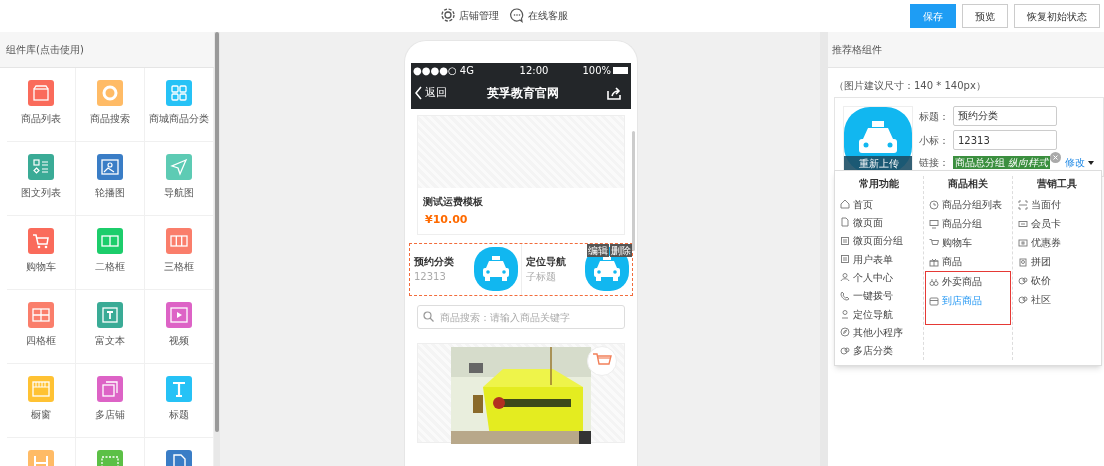 Image resolution: width=1104 pixels, height=466 pixels. What do you see at coordinates (1056, 157) in the screenshot?
I see `close-icon` at bounding box center [1056, 157].